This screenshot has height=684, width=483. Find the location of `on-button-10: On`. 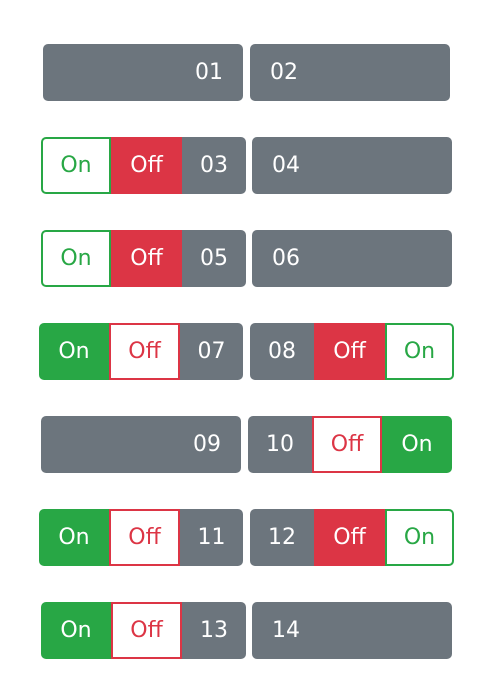

on-button-10: On is located at coordinates (417, 444).